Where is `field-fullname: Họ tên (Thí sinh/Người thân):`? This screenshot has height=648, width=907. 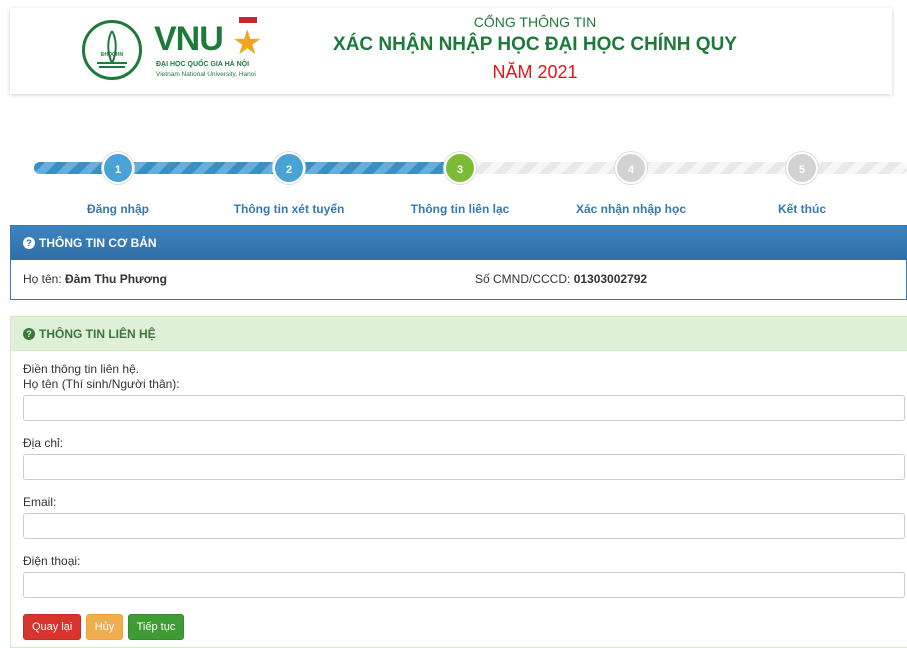 field-fullname: Họ tên (Thí sinh/Người thân): is located at coordinates (464, 399).